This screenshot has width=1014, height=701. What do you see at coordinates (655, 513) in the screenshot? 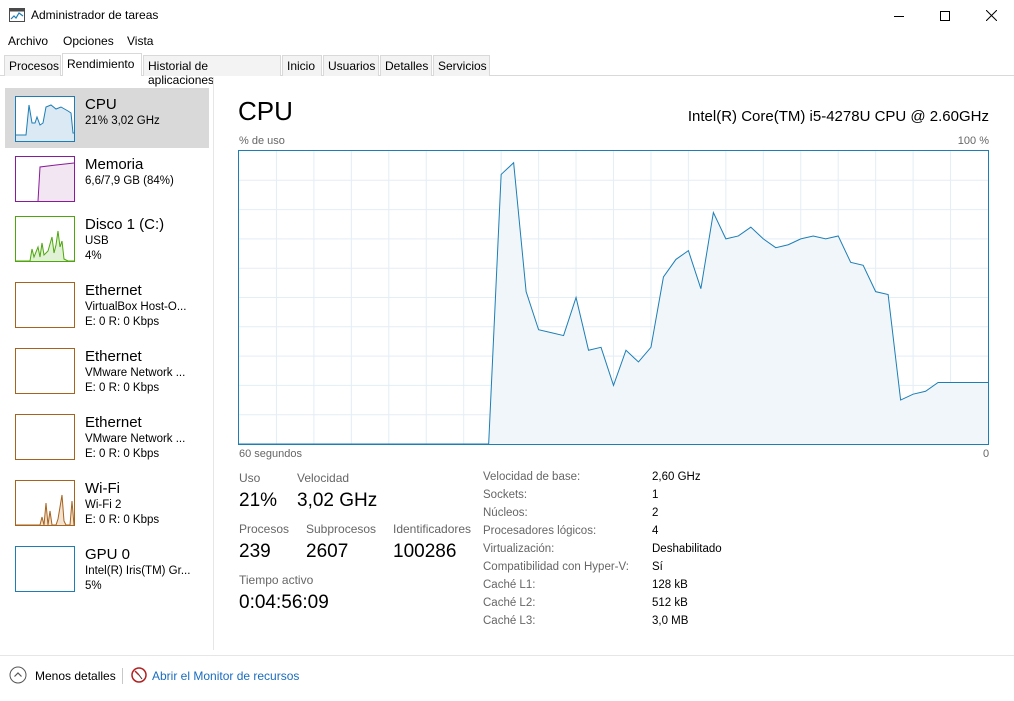
I see `cores-value: 2` at bounding box center [655, 513].